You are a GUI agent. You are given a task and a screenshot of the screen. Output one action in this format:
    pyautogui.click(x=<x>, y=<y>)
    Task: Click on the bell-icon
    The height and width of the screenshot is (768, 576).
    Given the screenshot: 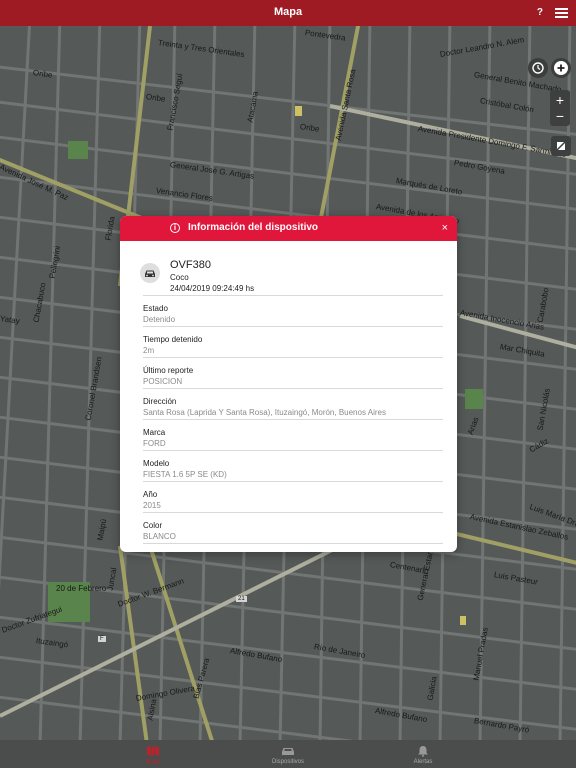 What is the action you would take?
    pyautogui.click(x=423, y=750)
    